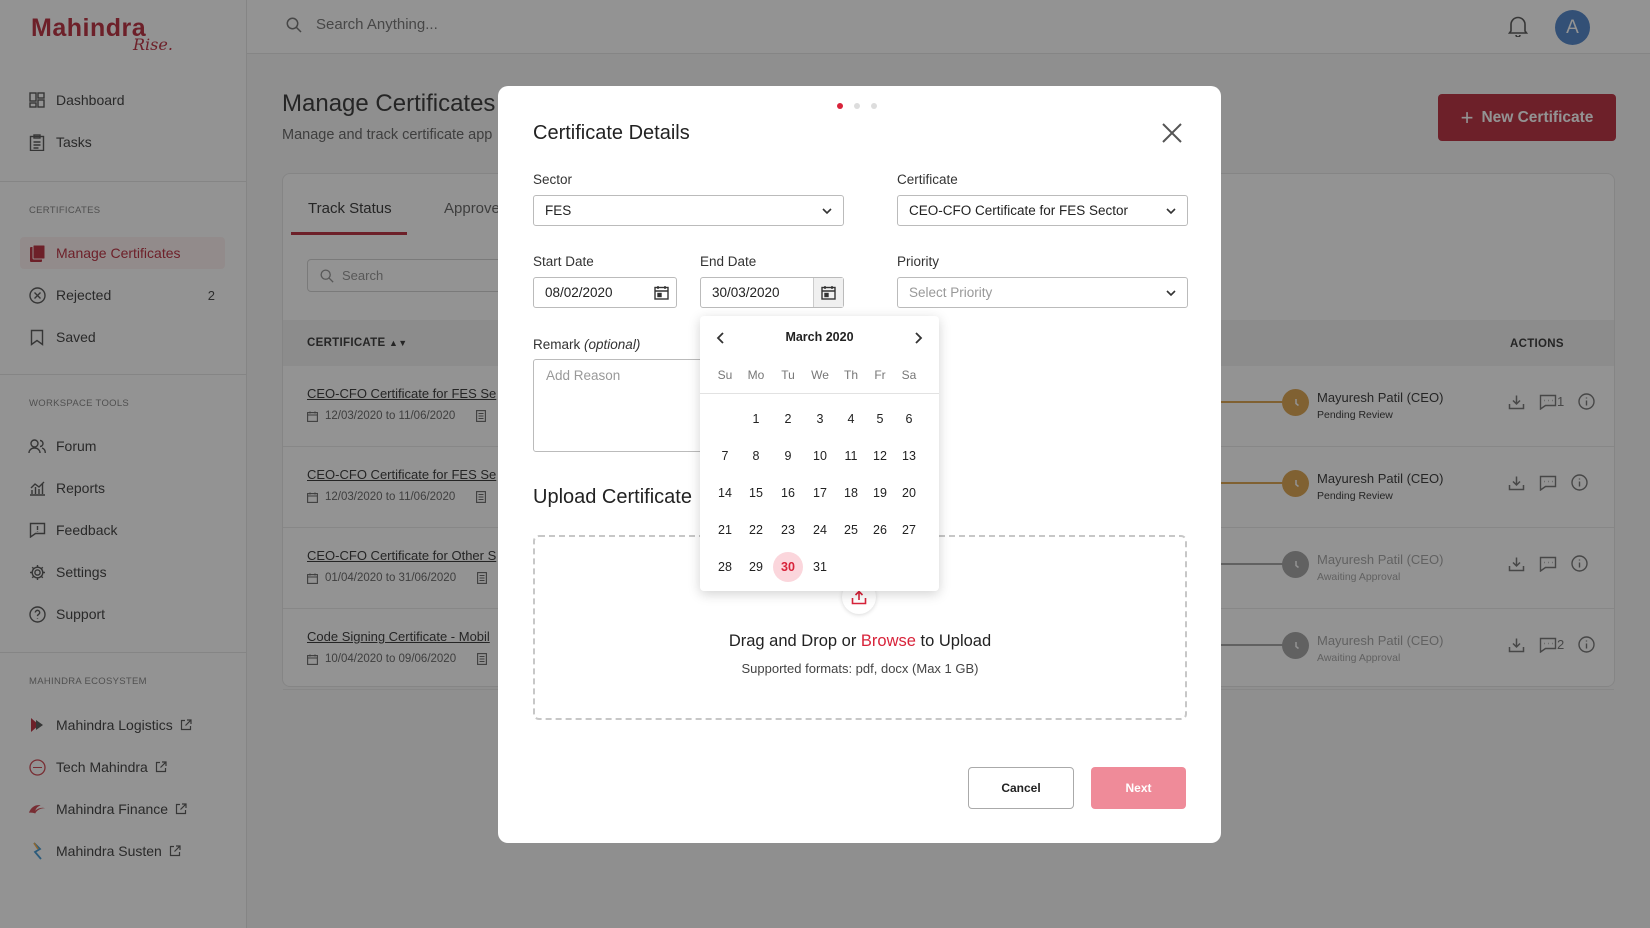  I want to click on calendar-divider, so click(819, 393).